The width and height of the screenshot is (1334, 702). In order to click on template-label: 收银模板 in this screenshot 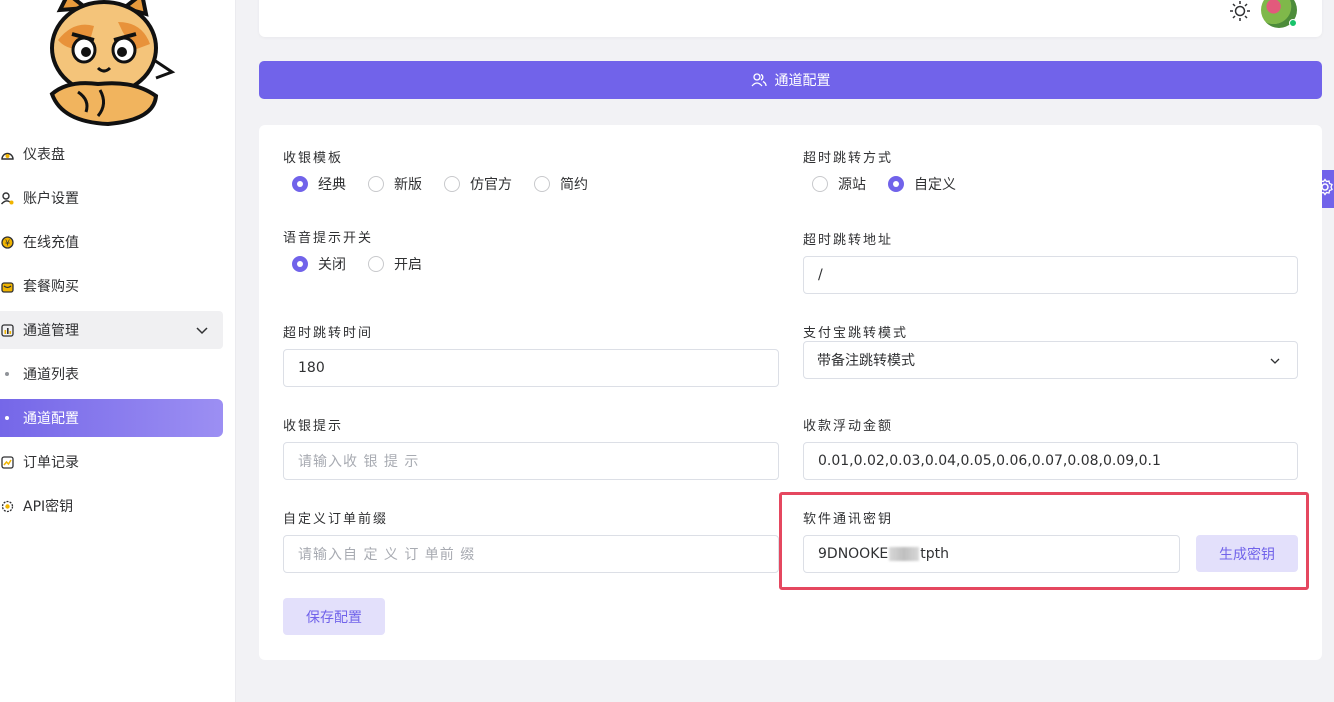, I will do `click(313, 158)`.